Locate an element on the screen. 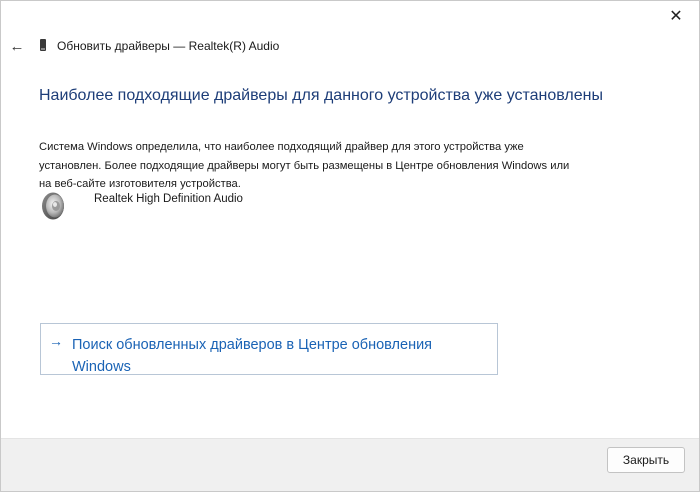 This screenshot has height=492, width=700. dialog-footer: Закрыть is located at coordinates (350, 464).